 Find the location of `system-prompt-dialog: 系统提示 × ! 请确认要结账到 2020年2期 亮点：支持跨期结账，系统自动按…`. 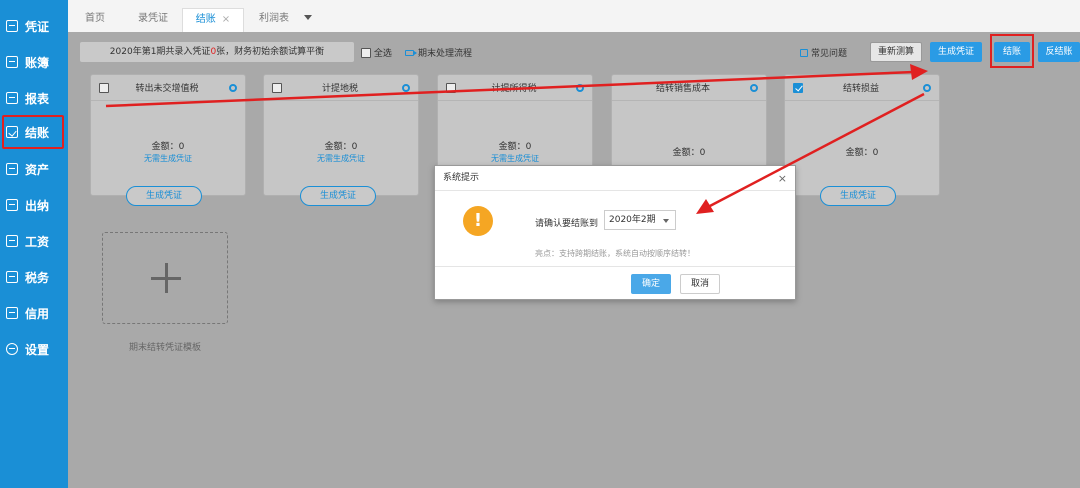

system-prompt-dialog: 系统提示 × ! 请确认要结账到 2020年2期 亮点：支持跨期结账，系统自动按… is located at coordinates (615, 232).